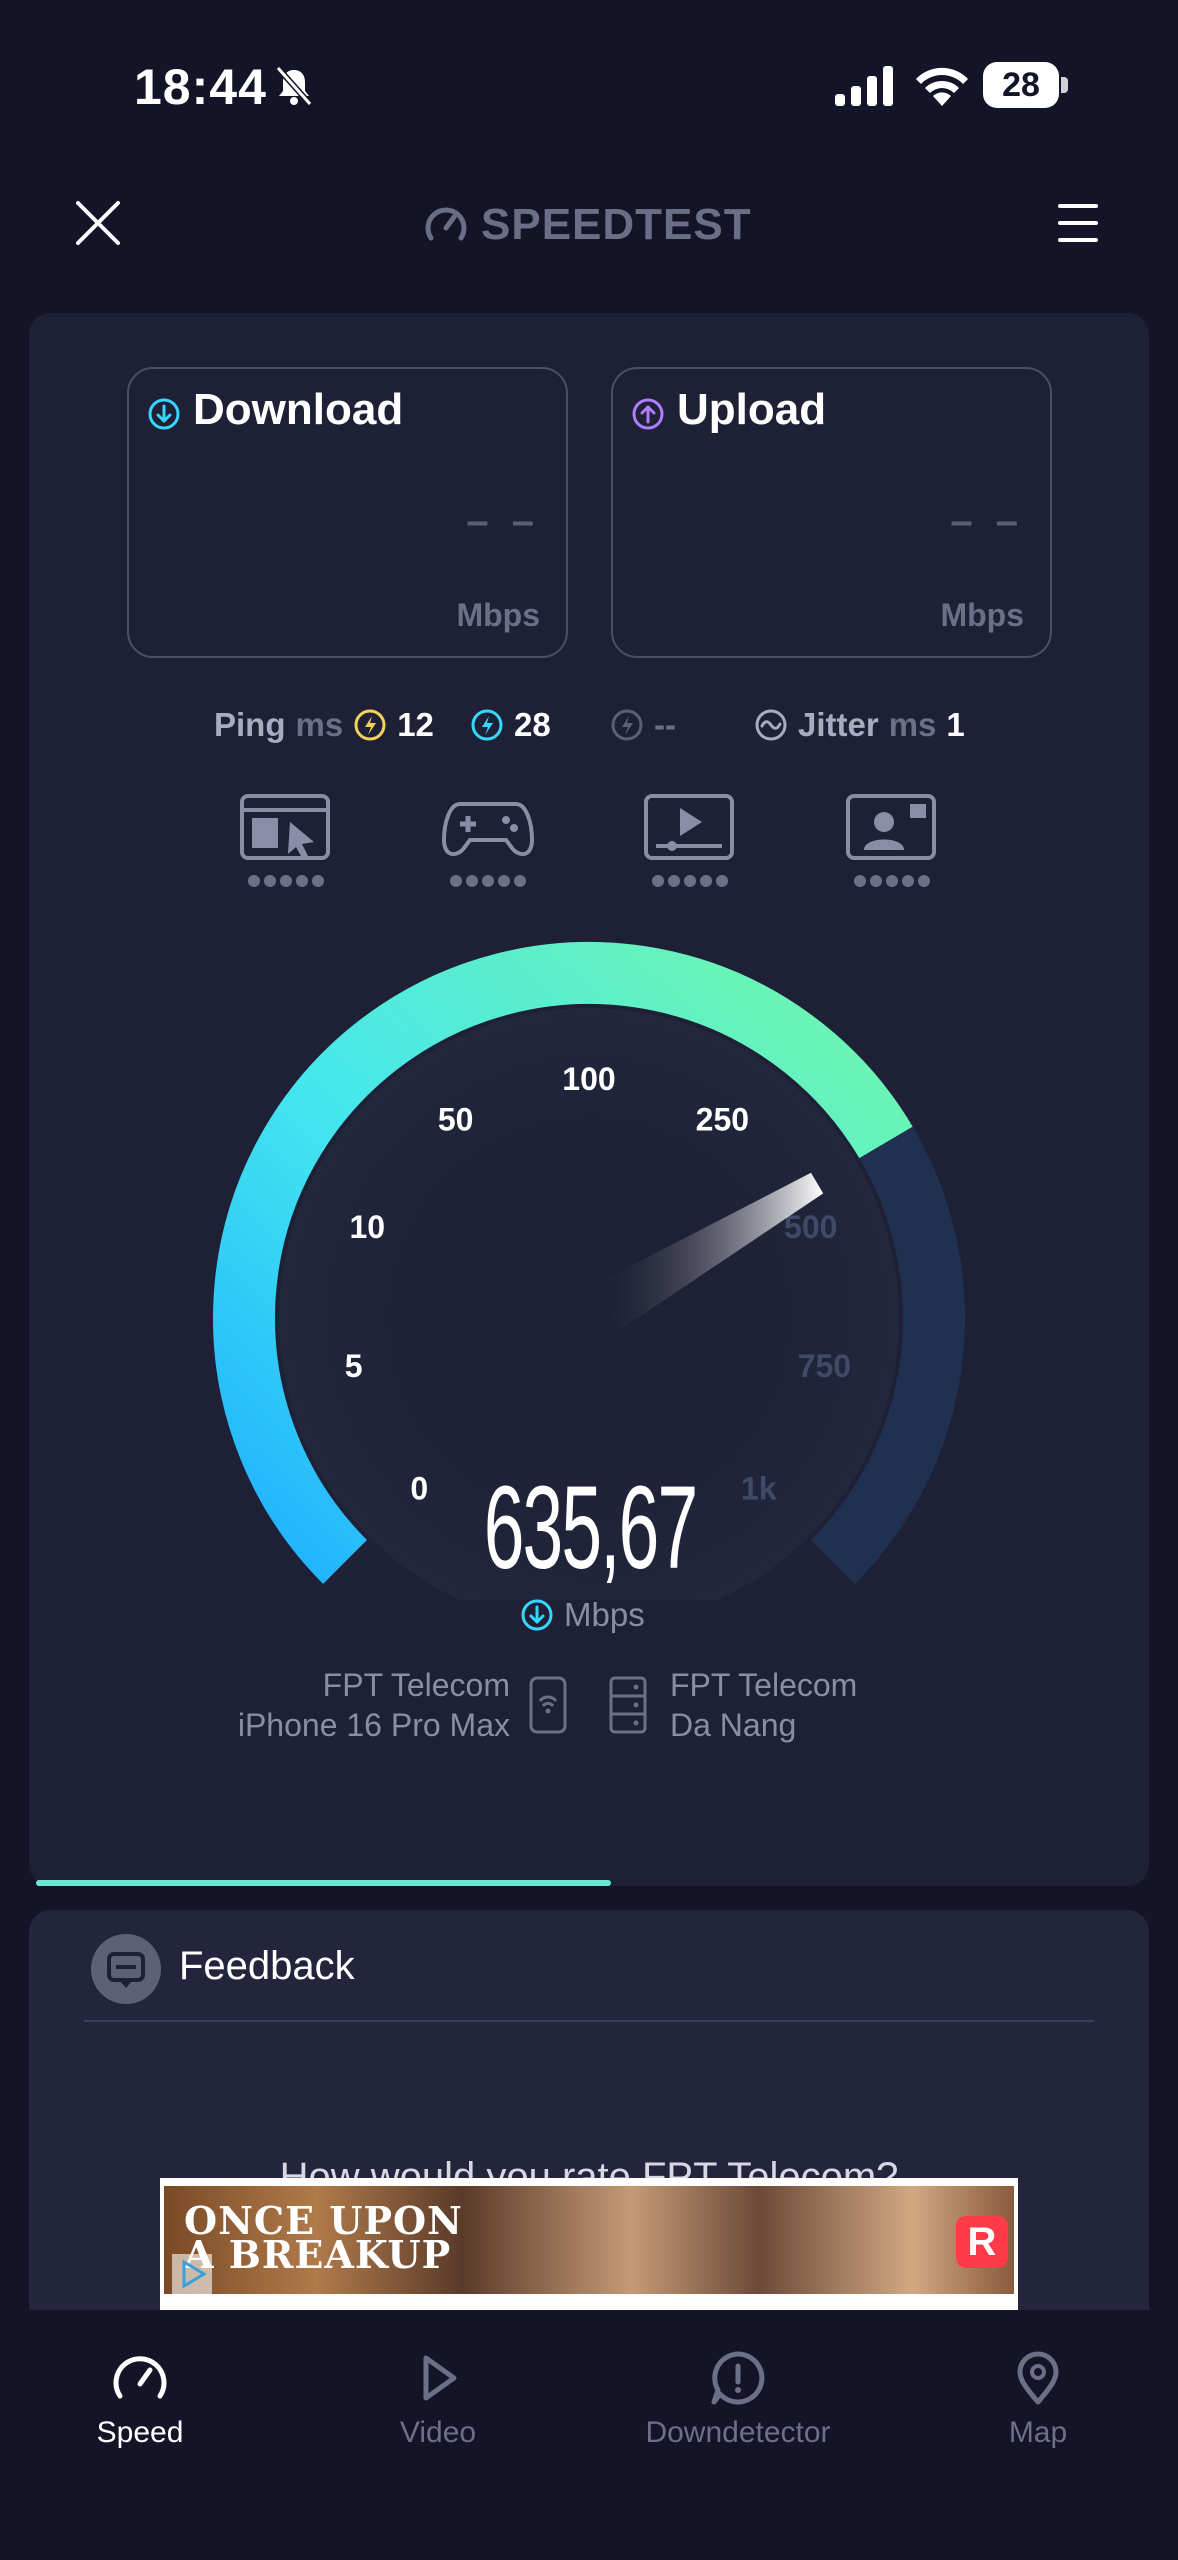 This screenshot has width=1178, height=2560. I want to click on feedback-icon, so click(126, 1969).